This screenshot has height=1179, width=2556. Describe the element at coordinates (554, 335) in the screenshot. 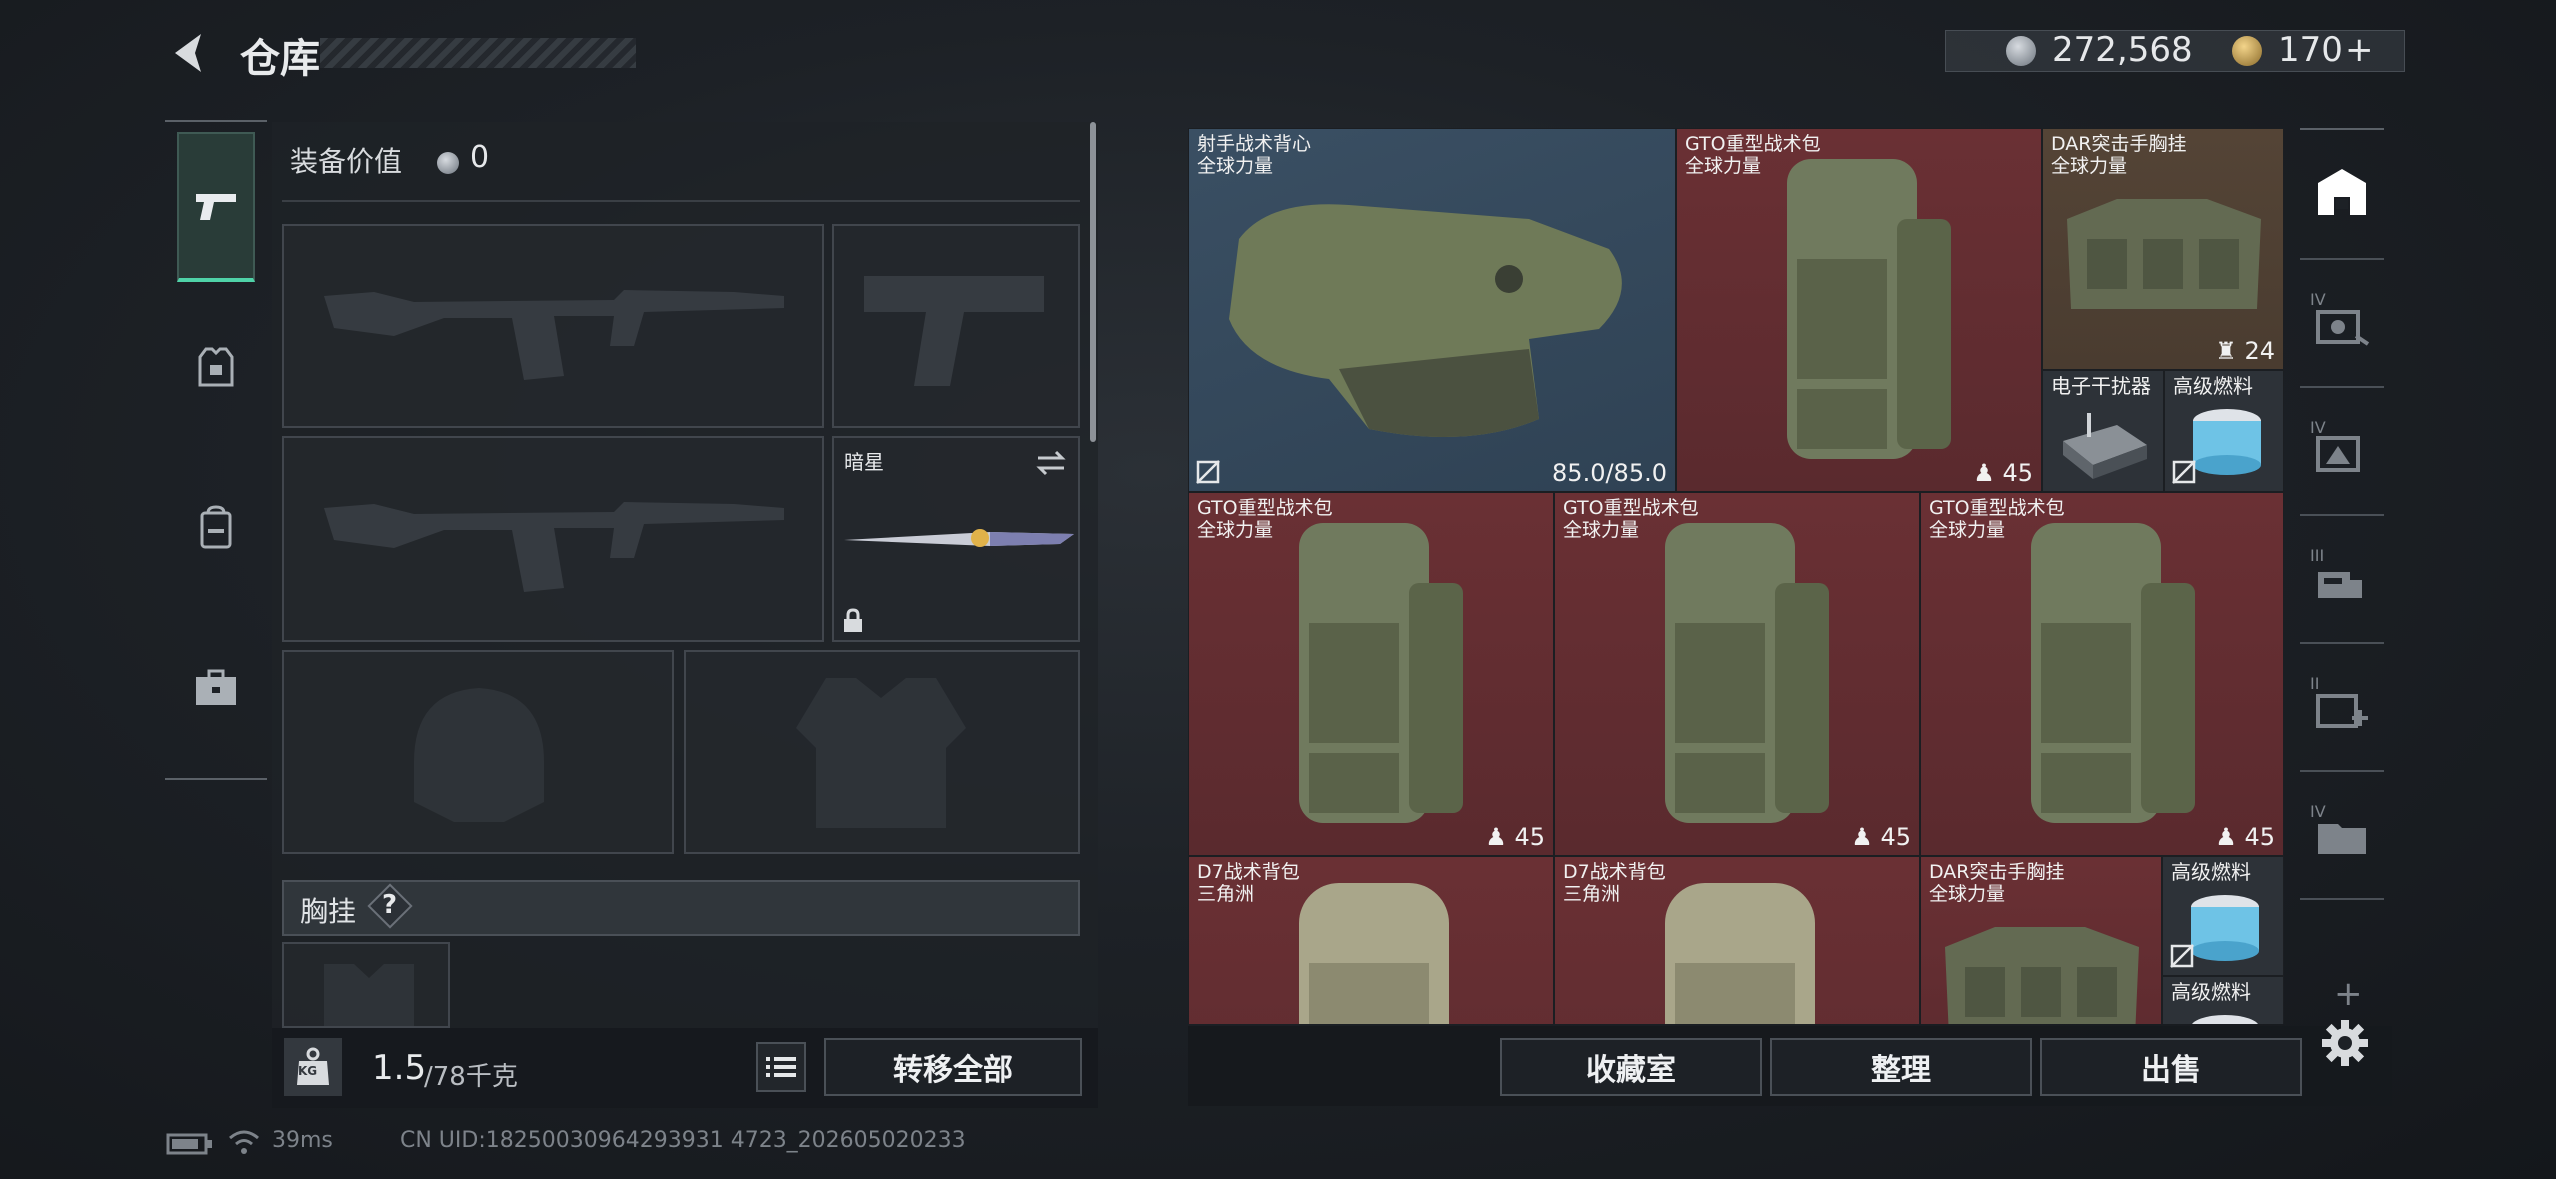

I see `rifle-silhouette-icon` at that location.